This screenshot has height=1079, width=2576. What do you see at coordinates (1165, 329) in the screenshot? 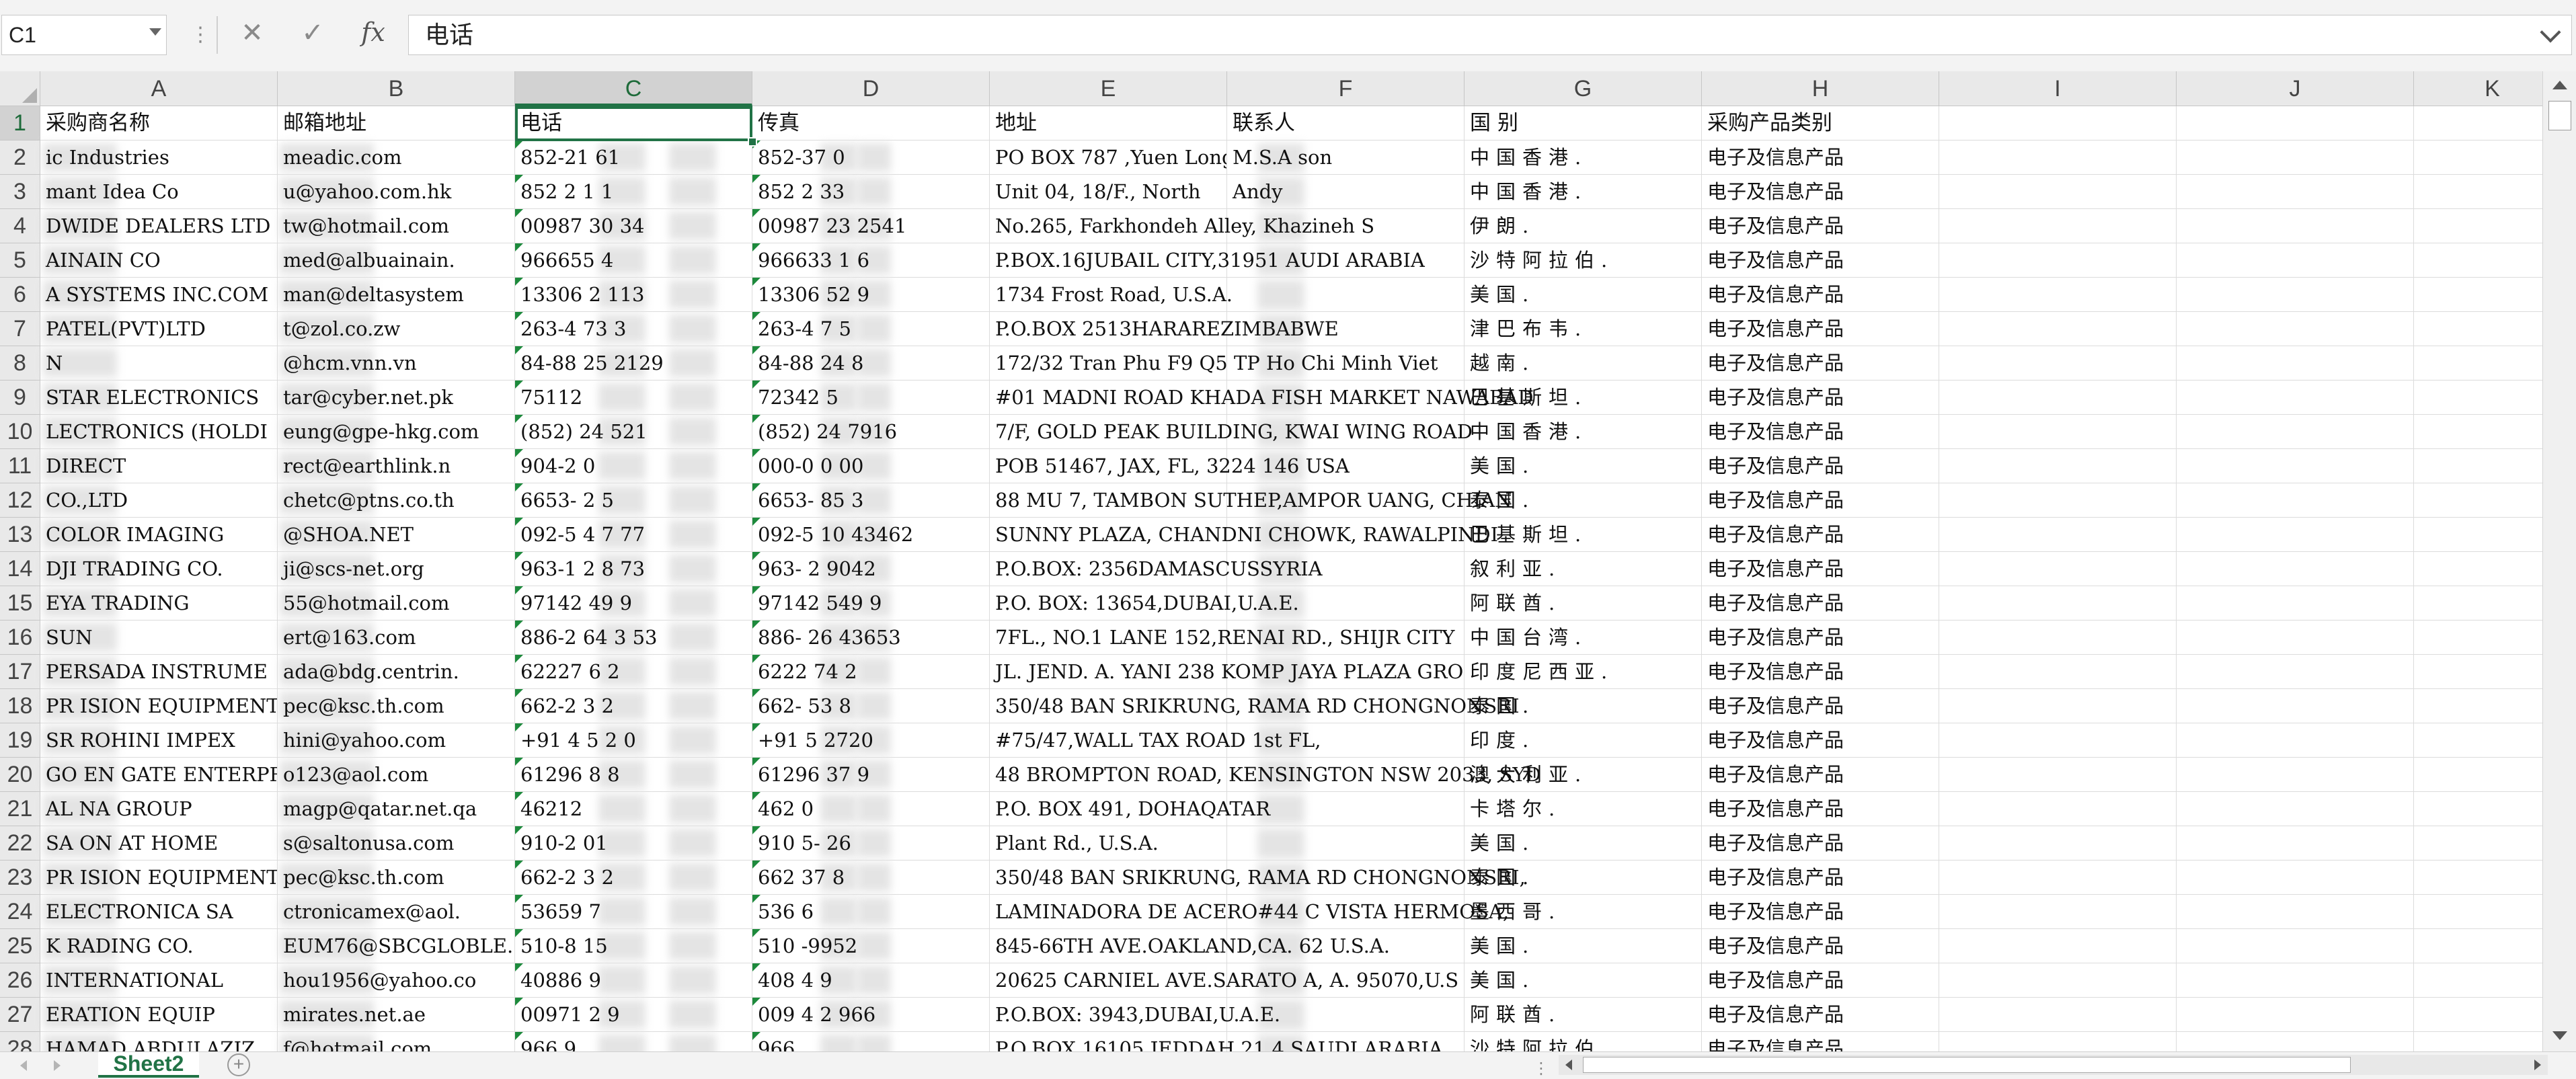
I see `table-cell: P.O.BOX 2513HARAREZIMBABWE` at bounding box center [1165, 329].